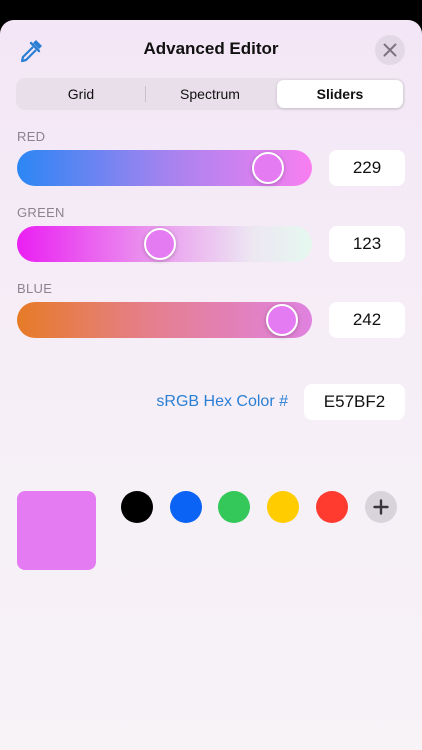  Describe the element at coordinates (81, 94) in the screenshot. I see `tab-grid: Grid` at that location.